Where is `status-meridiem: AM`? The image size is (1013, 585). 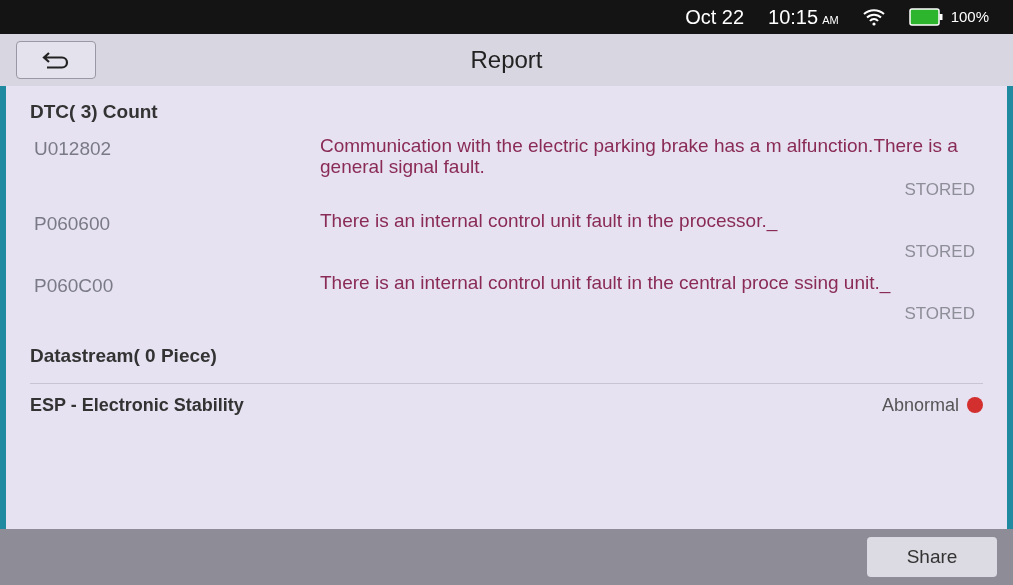
status-meridiem: AM is located at coordinates (830, 20).